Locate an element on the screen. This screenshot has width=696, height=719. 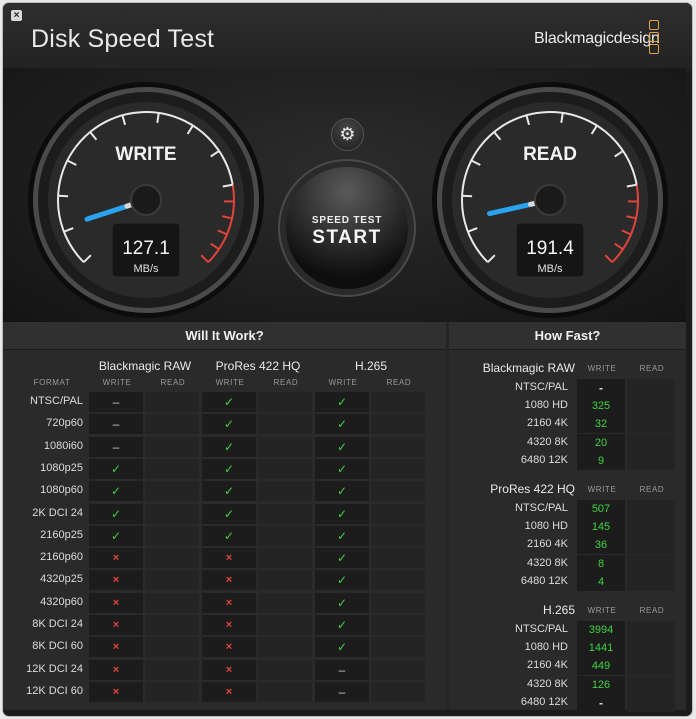
start-button: SPEED TEST START is located at coordinates (347, 228).